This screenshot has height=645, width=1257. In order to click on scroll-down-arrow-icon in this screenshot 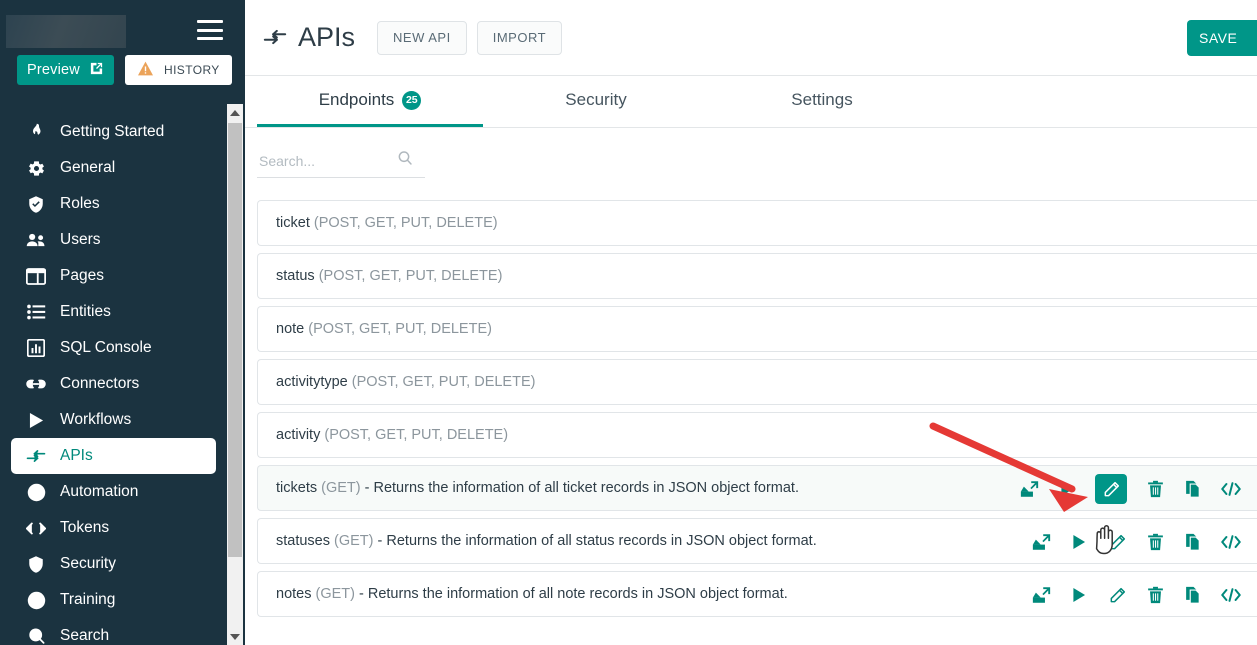, I will do `click(235, 636)`.